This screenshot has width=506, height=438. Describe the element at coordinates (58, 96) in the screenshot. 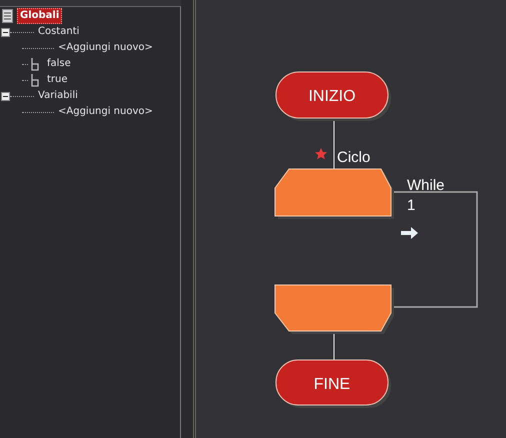

I see `tree-item: Variabili` at that location.